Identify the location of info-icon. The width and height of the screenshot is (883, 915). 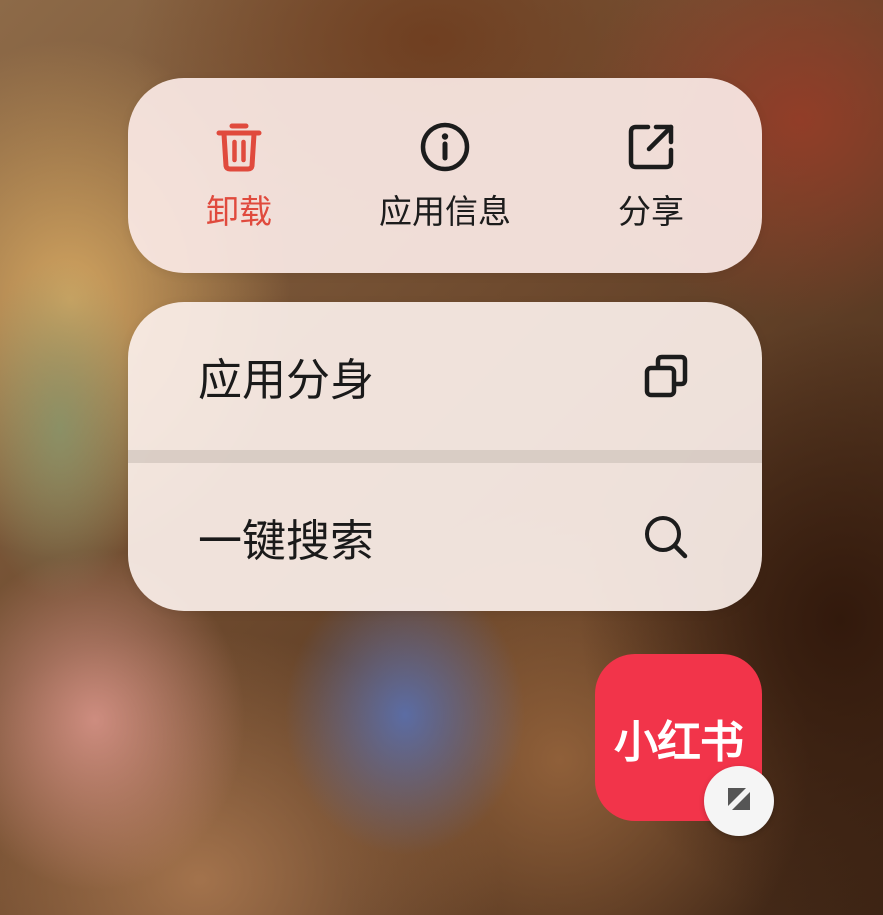
(445, 147).